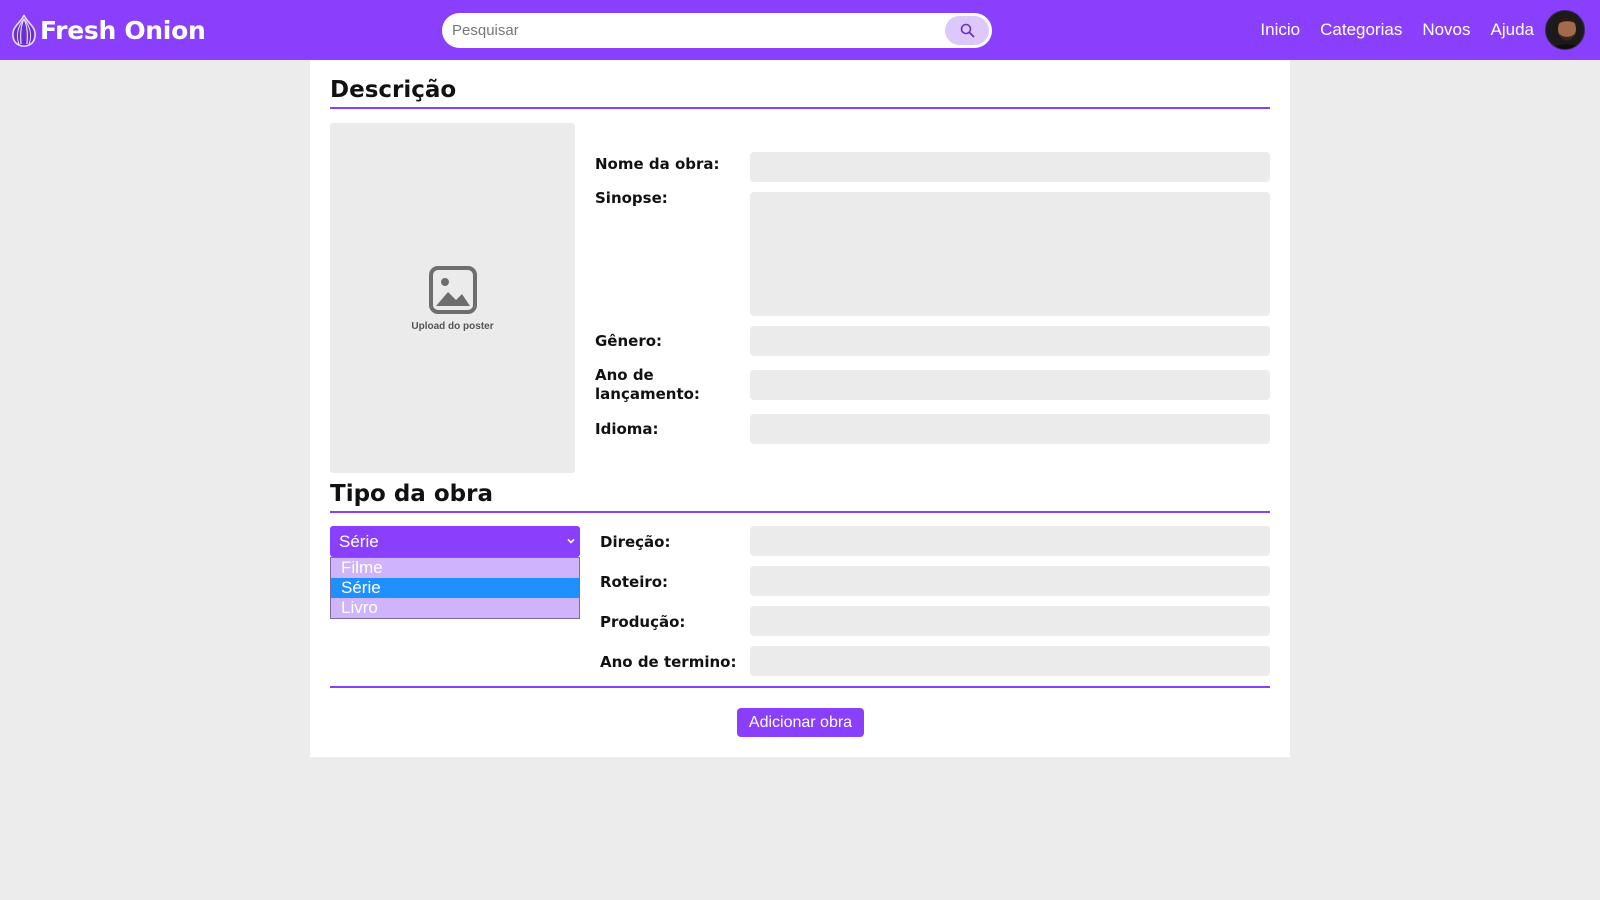  Describe the element at coordinates (1010, 621) in the screenshot. I see `producao-input` at that location.